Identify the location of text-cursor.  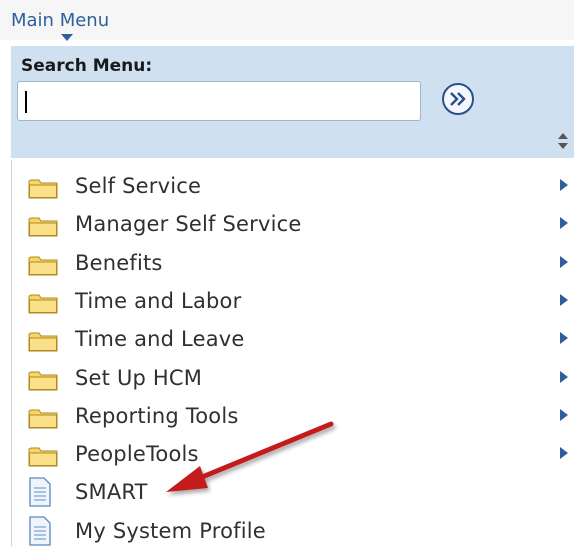
(26, 102).